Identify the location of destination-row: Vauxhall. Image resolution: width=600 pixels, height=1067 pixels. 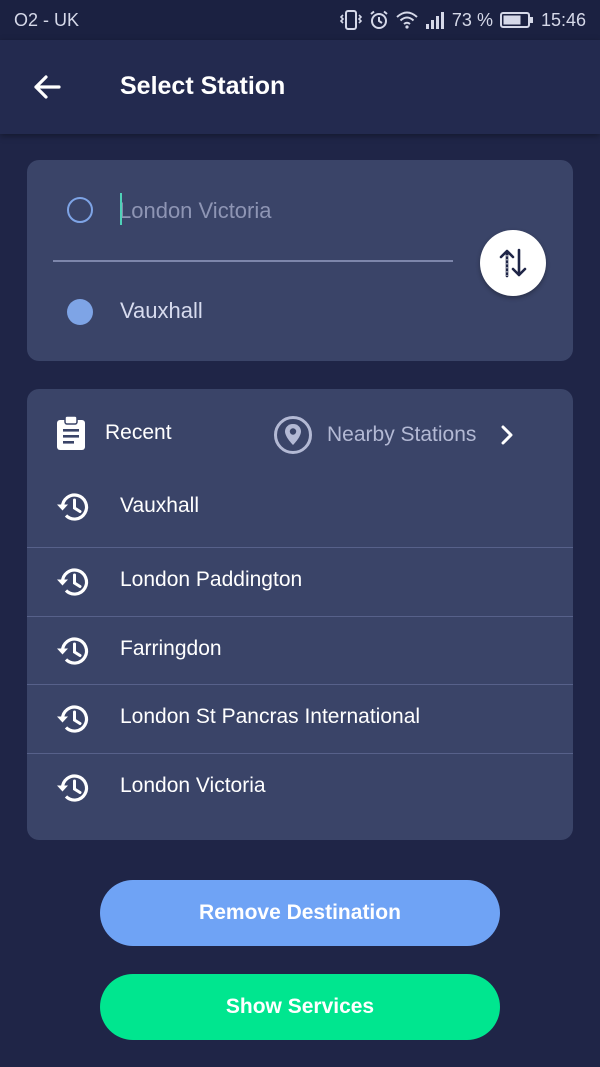
(247, 312).